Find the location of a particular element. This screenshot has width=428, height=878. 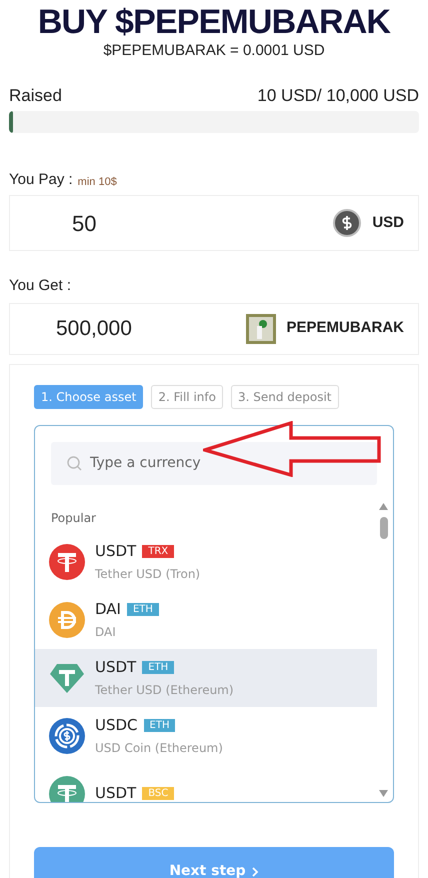

pay-label: You Pay : is located at coordinates (41, 180).